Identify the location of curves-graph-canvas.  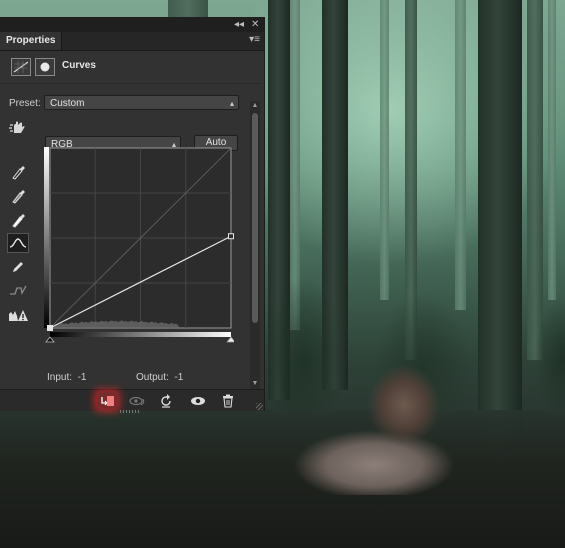
(139, 252).